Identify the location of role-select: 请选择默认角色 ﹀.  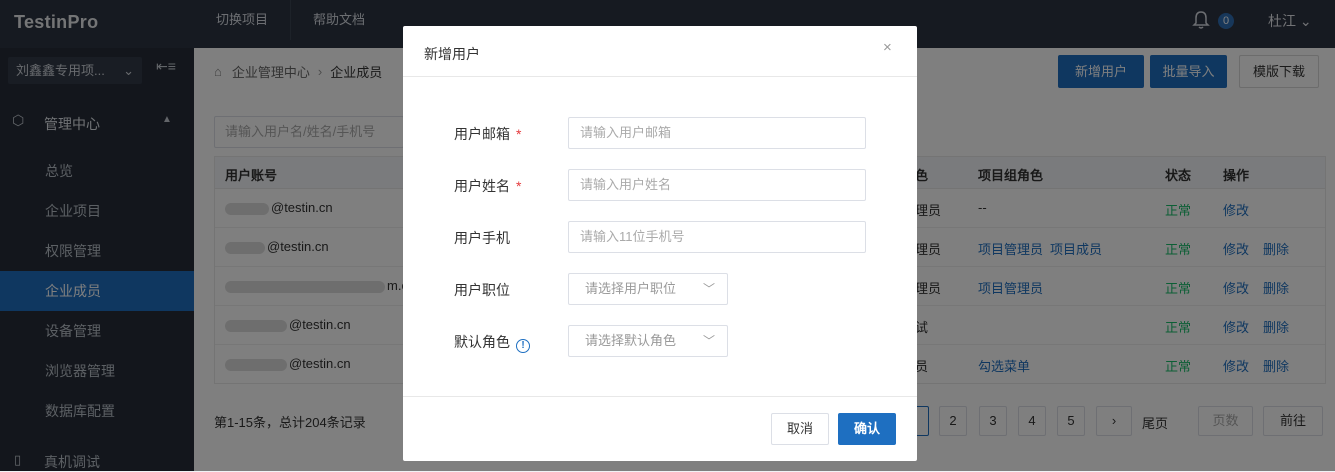
(648, 341).